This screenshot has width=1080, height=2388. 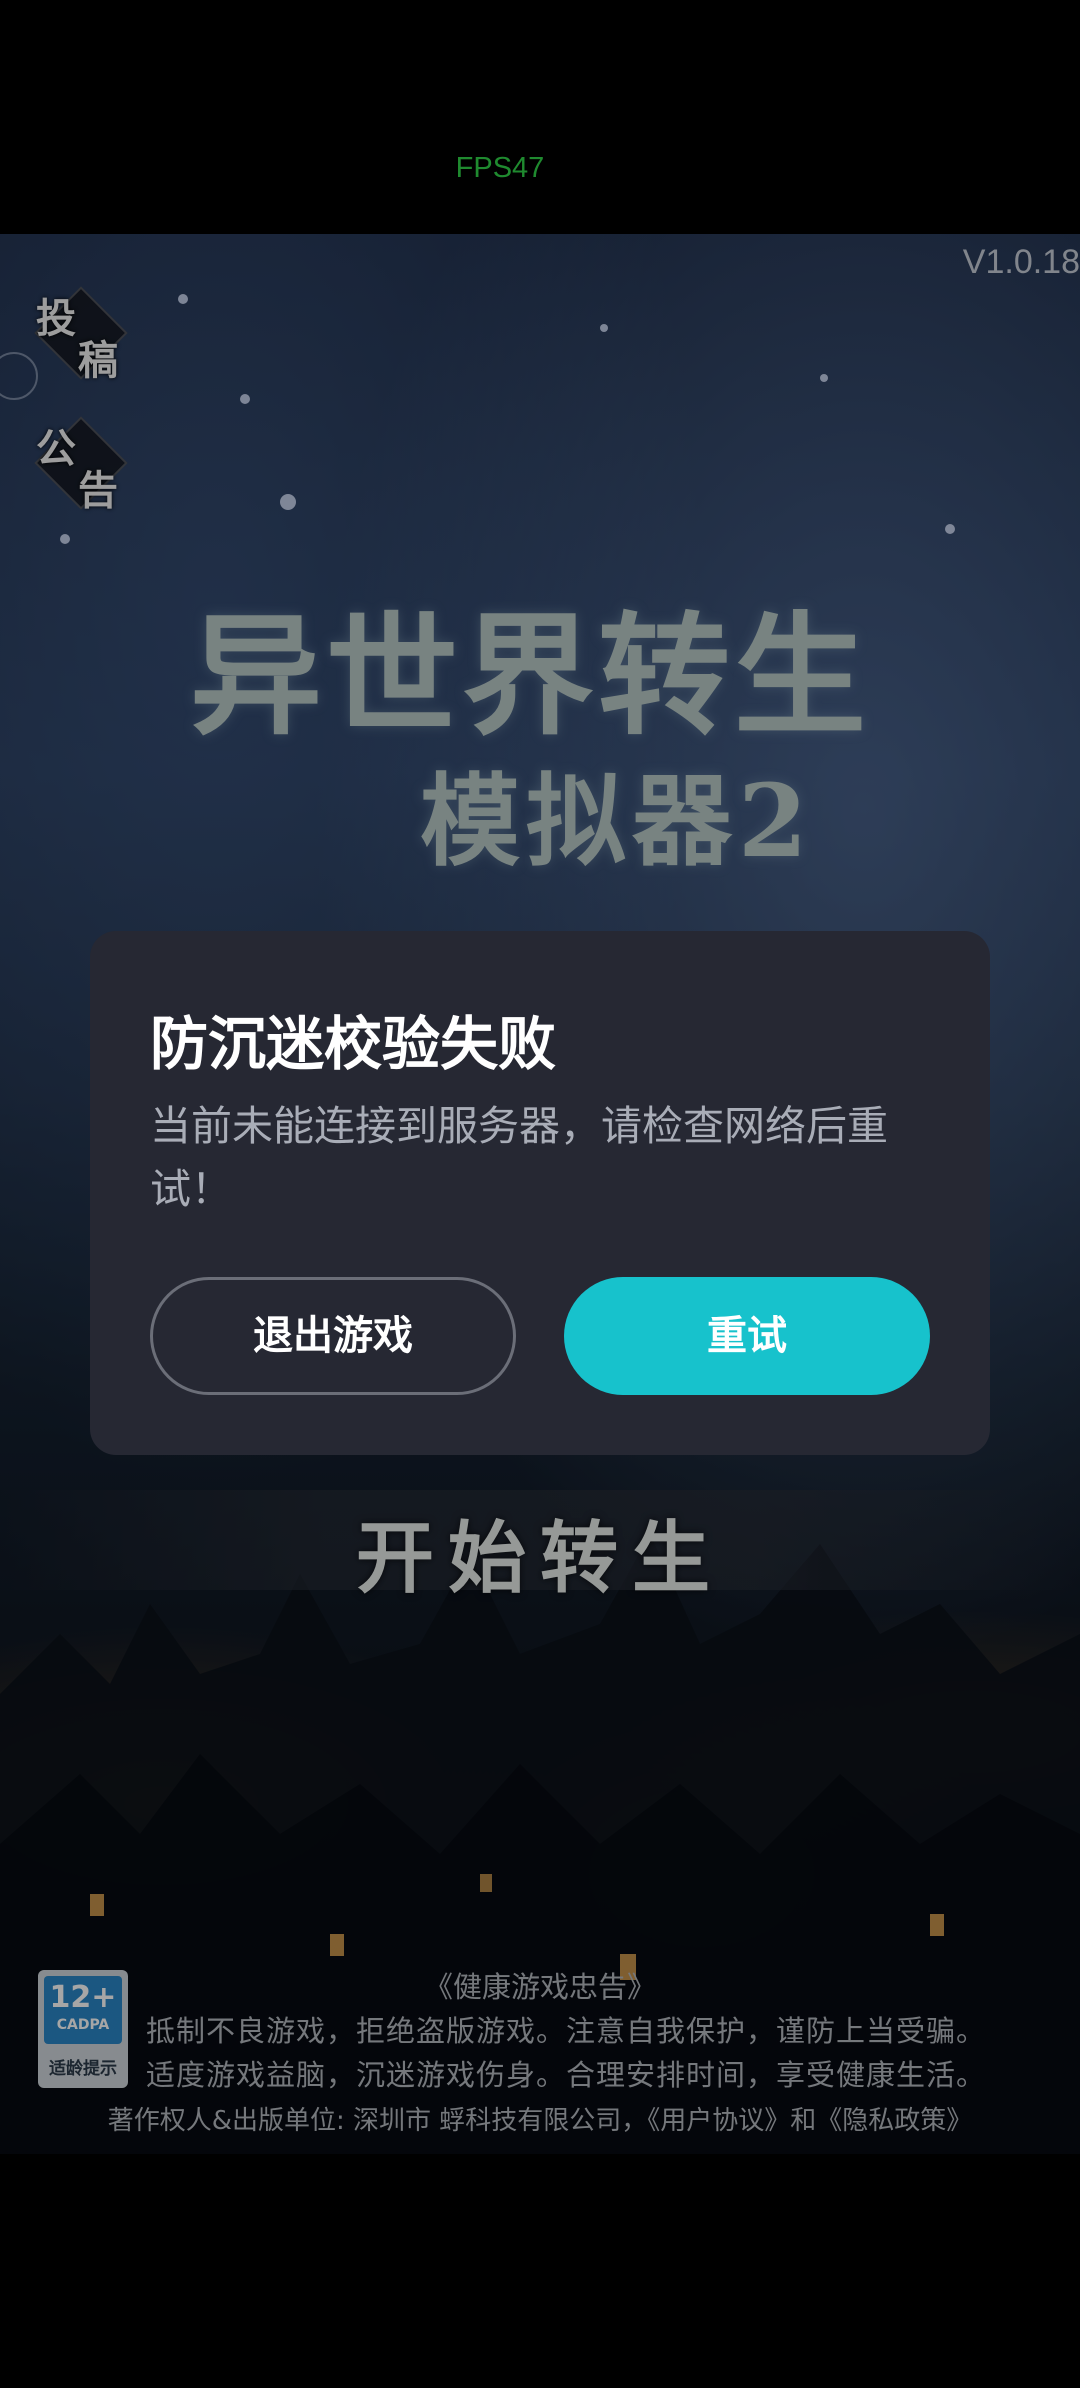 What do you see at coordinates (353, 1044) in the screenshot?
I see `dialog-title: 防沉迷校验失败` at bounding box center [353, 1044].